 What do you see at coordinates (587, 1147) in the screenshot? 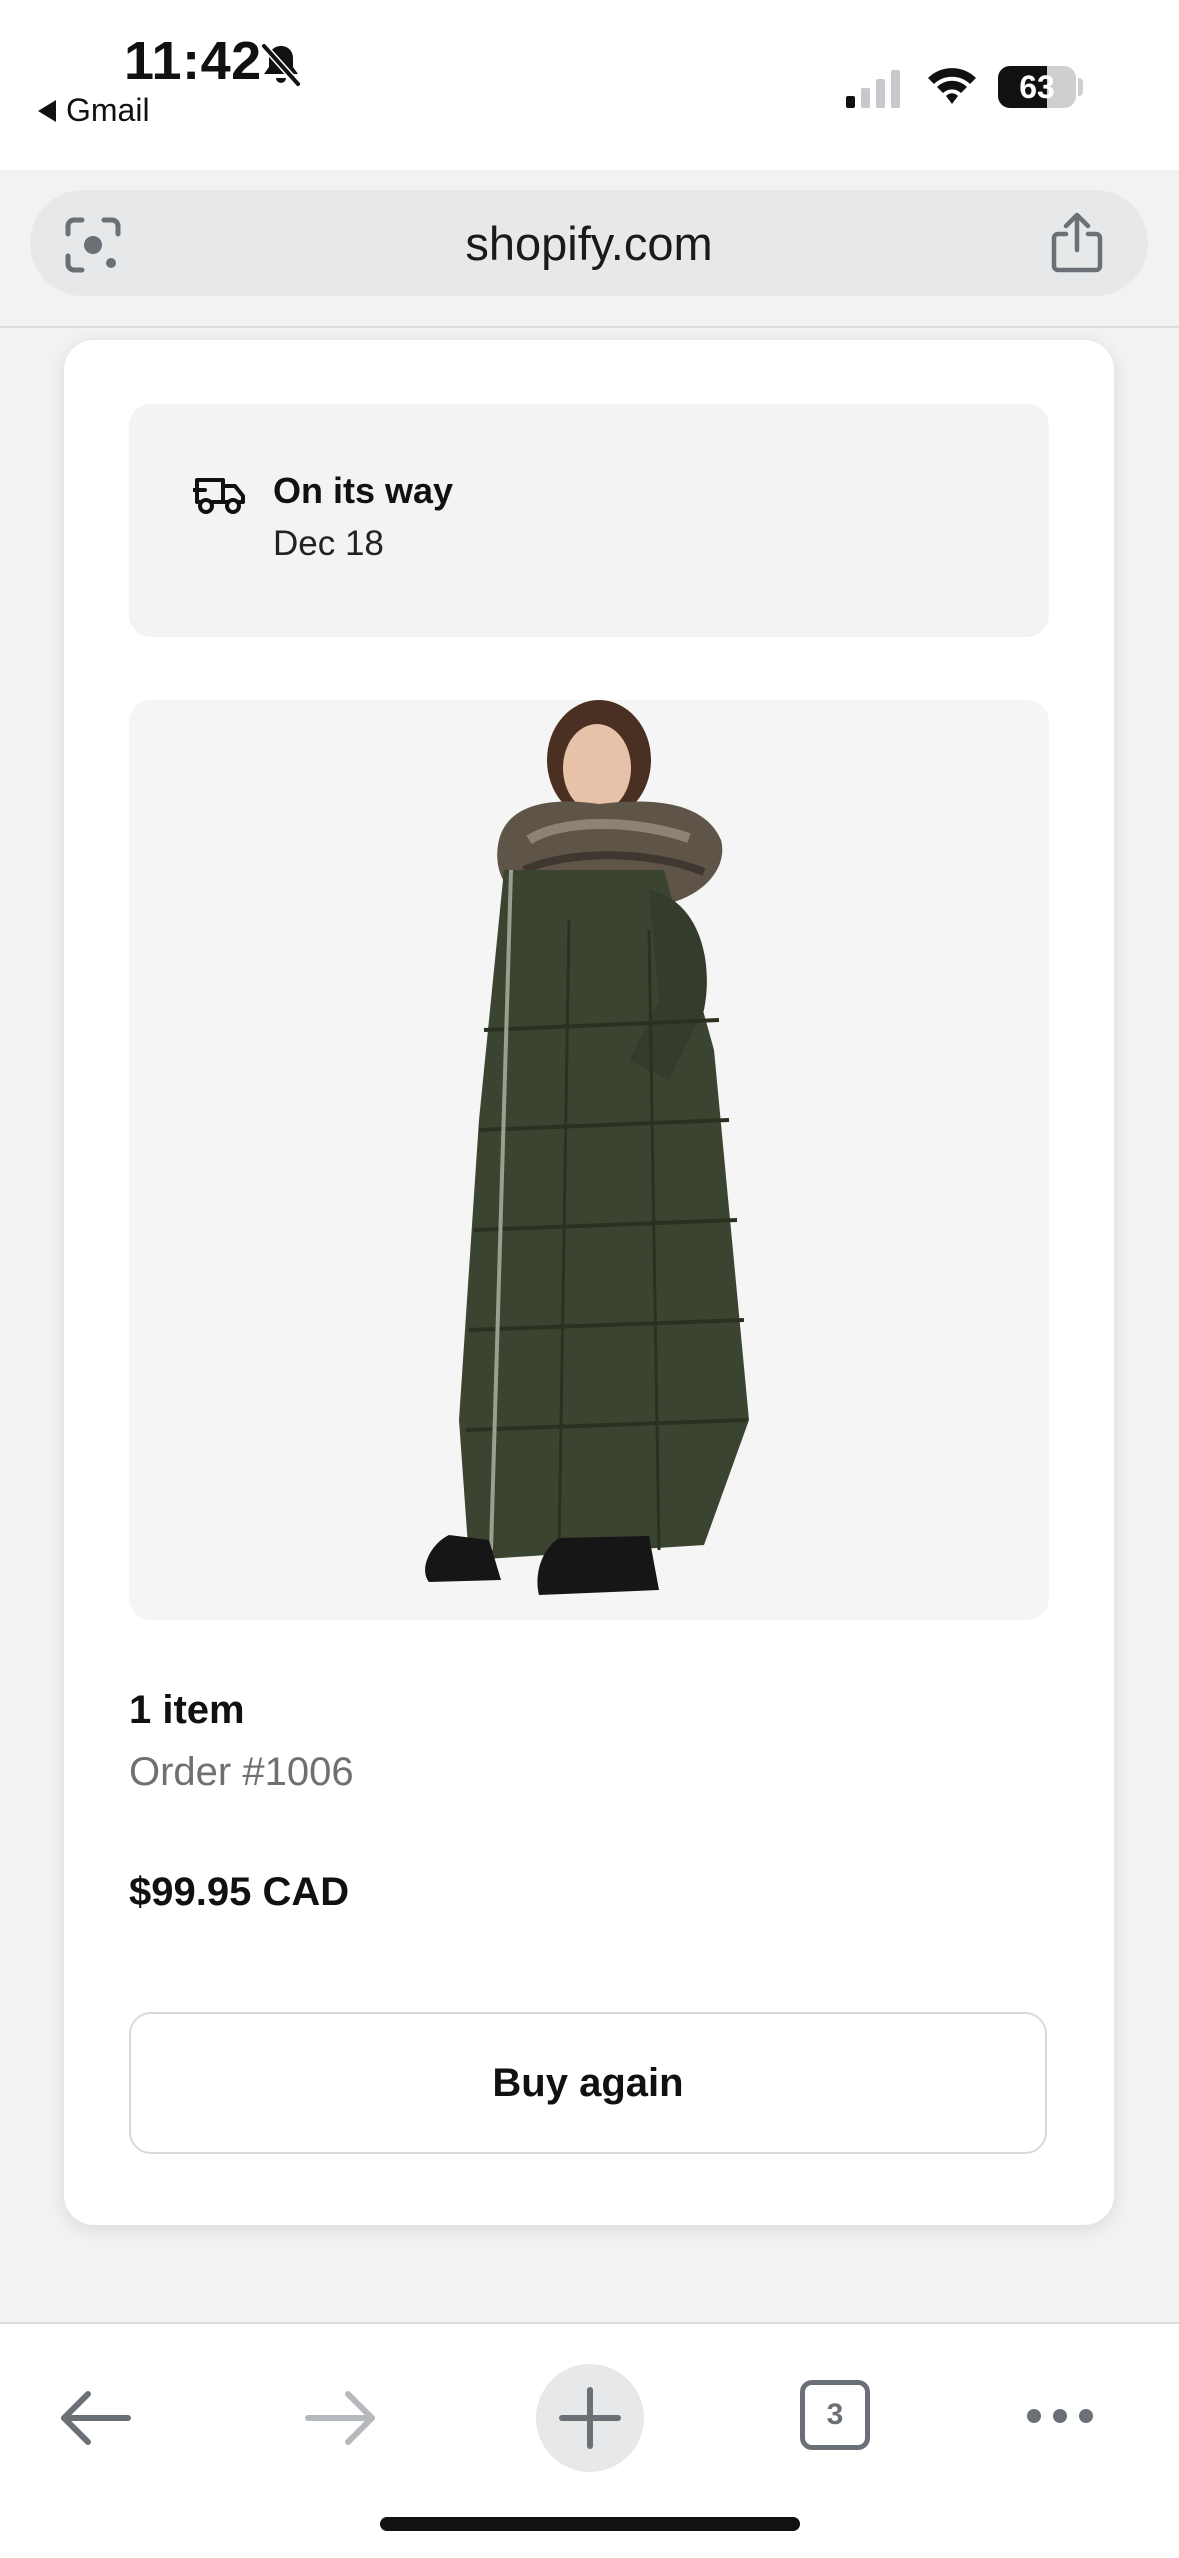
I see `product-image` at bounding box center [587, 1147].